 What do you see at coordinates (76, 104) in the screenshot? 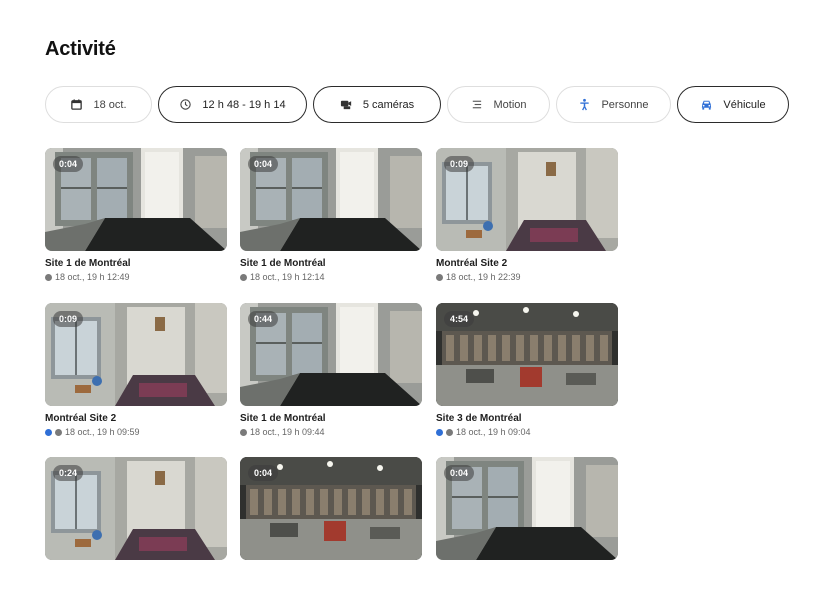
I see `calendar-icon` at bounding box center [76, 104].